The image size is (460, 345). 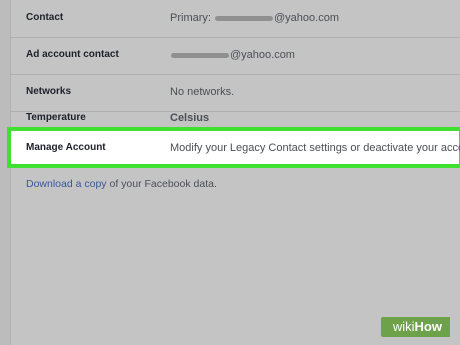 I want to click on row-value-ad-account-contact: @yahoo.com, so click(x=232, y=55).